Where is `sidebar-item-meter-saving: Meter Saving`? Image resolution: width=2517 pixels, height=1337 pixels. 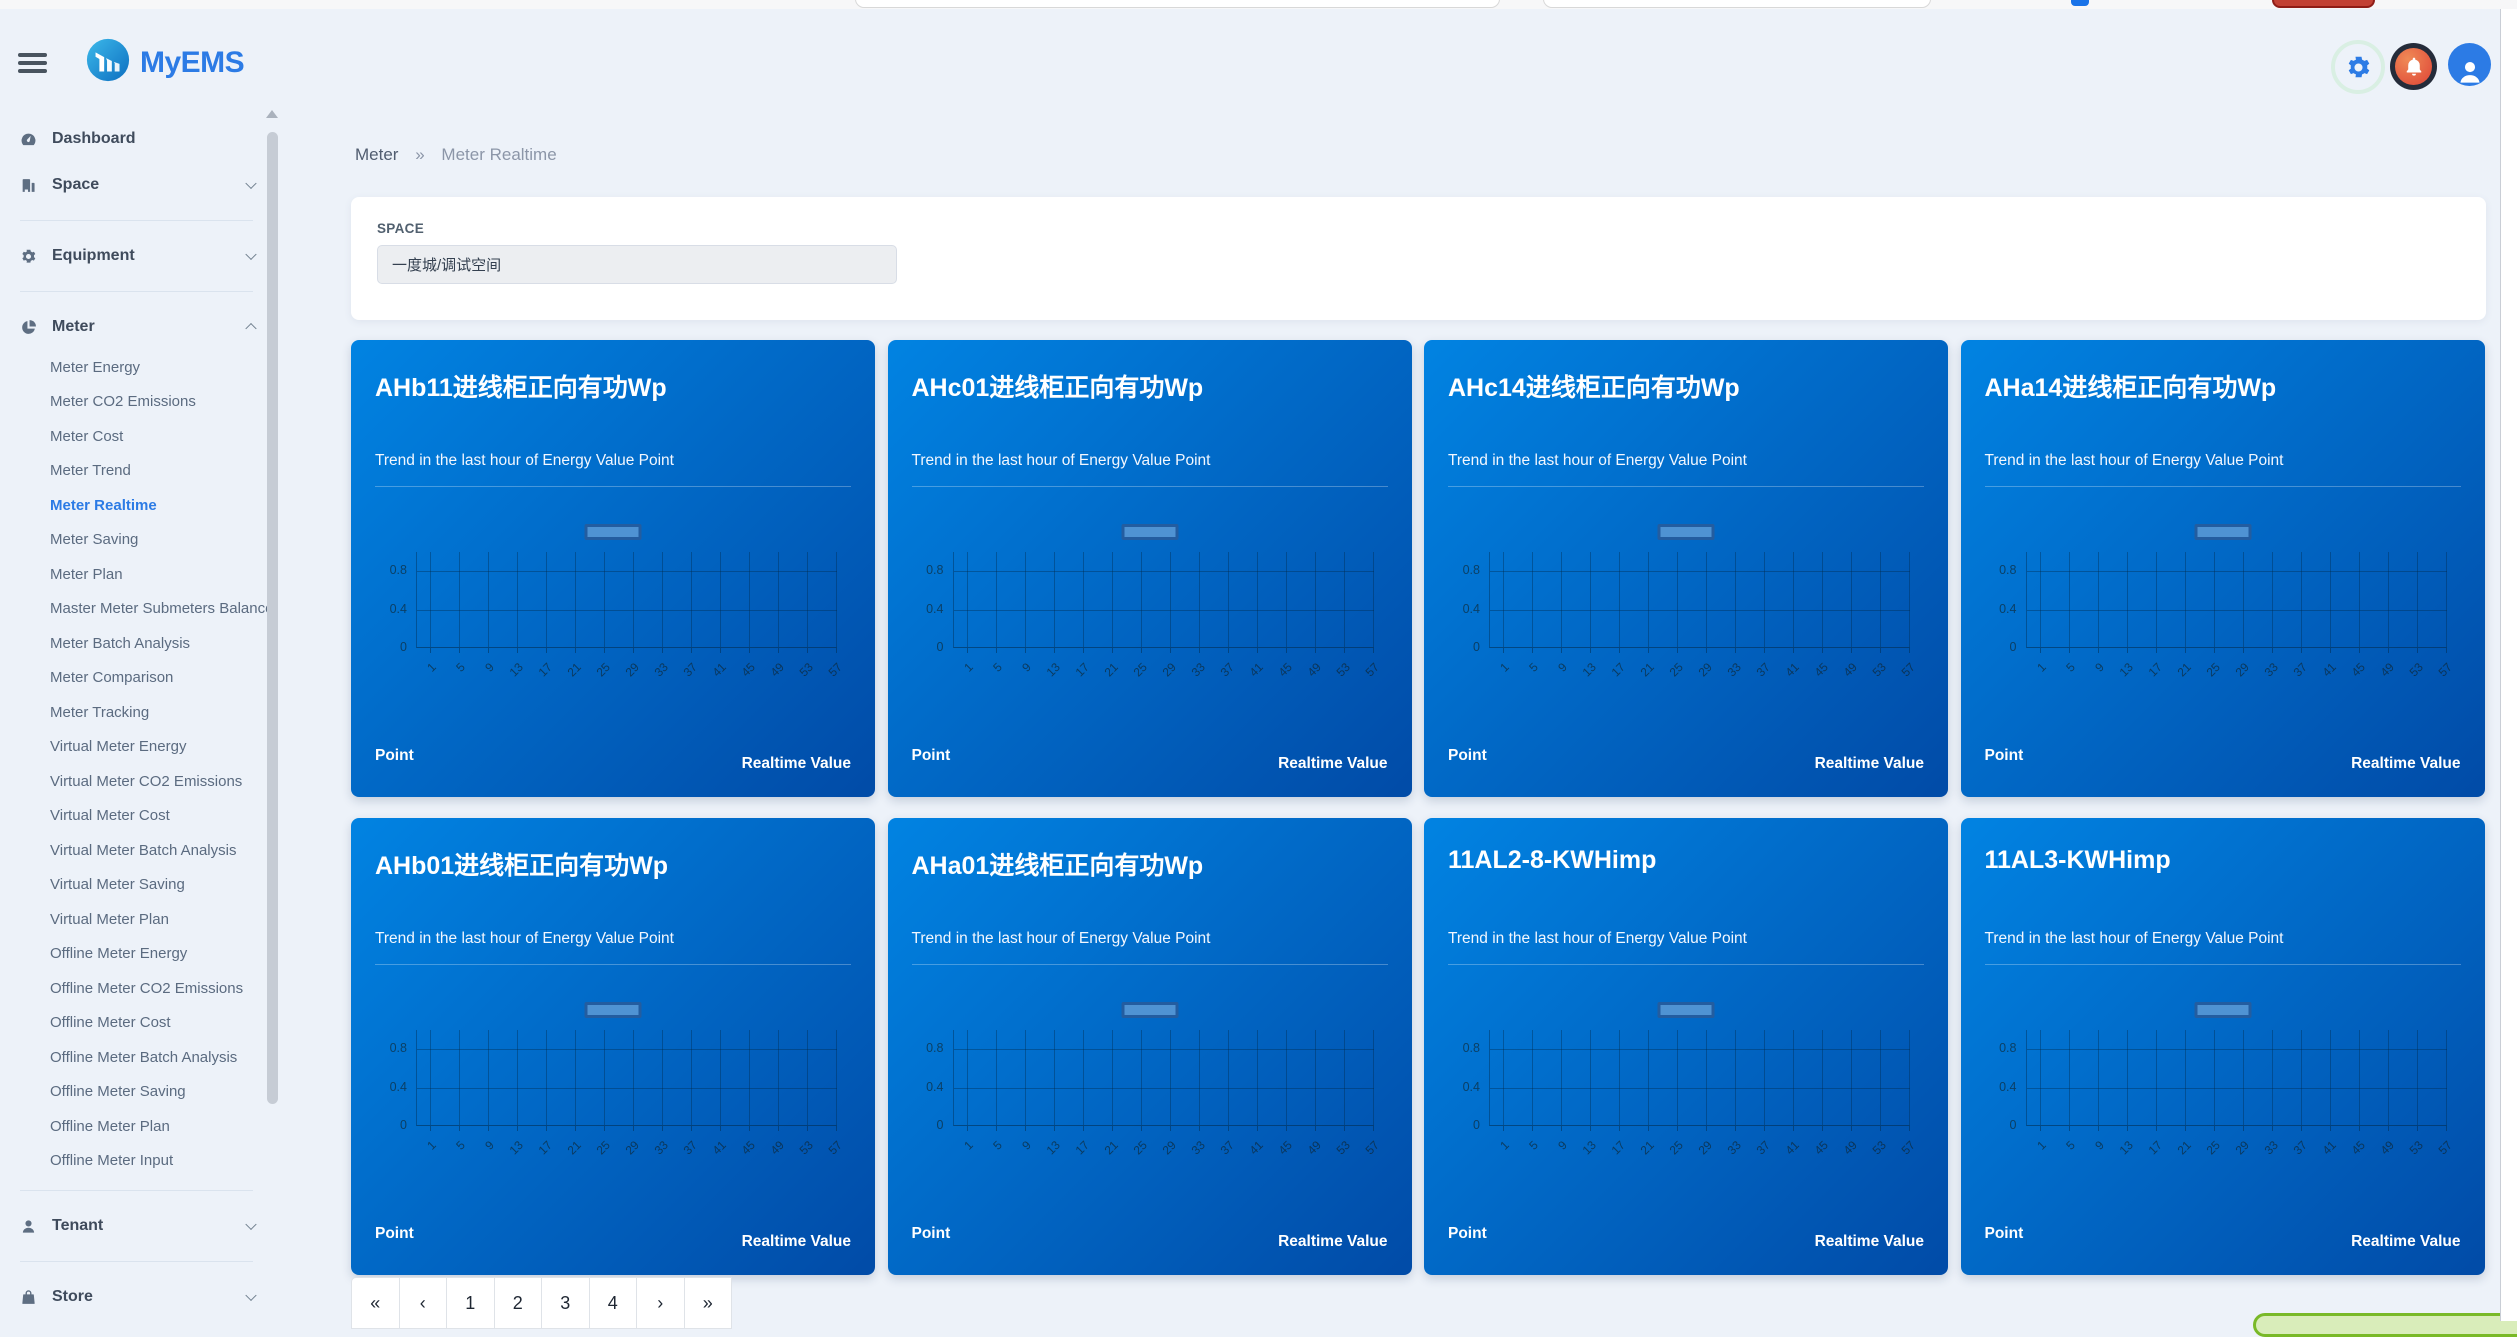
sidebar-item-meter-saving: Meter Saving is located at coordinates (141, 540).